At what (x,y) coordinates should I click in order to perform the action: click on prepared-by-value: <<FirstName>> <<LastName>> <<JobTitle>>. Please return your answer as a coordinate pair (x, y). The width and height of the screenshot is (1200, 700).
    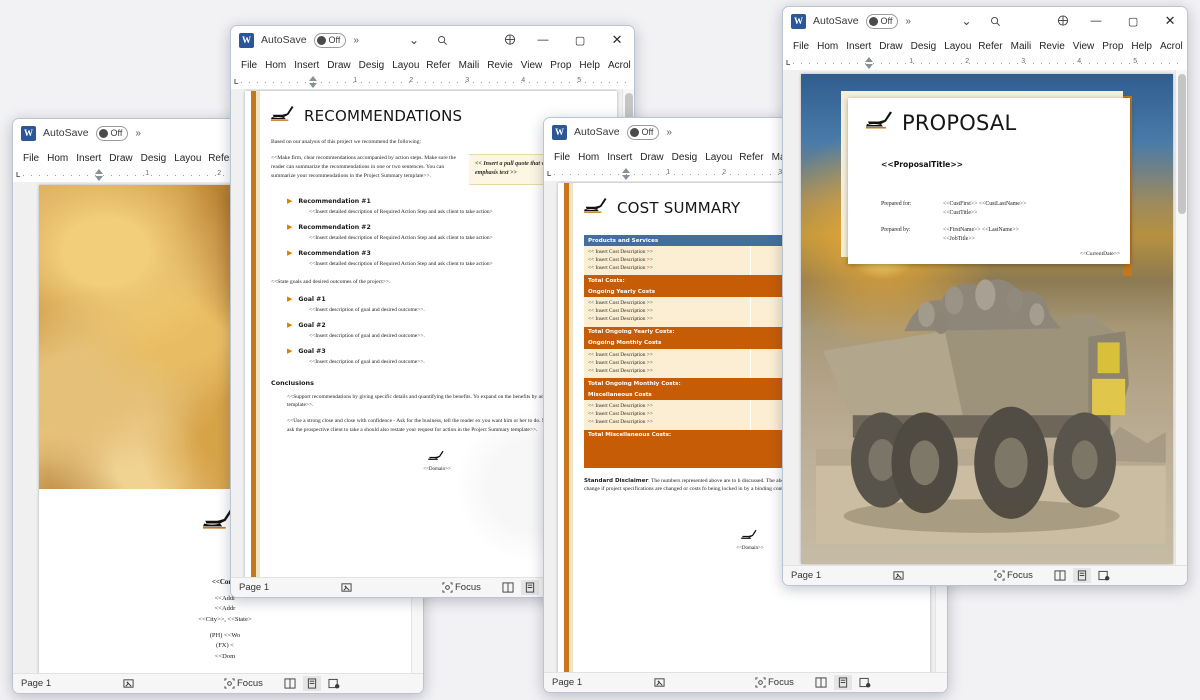
    Looking at the image, I should click on (981, 235).